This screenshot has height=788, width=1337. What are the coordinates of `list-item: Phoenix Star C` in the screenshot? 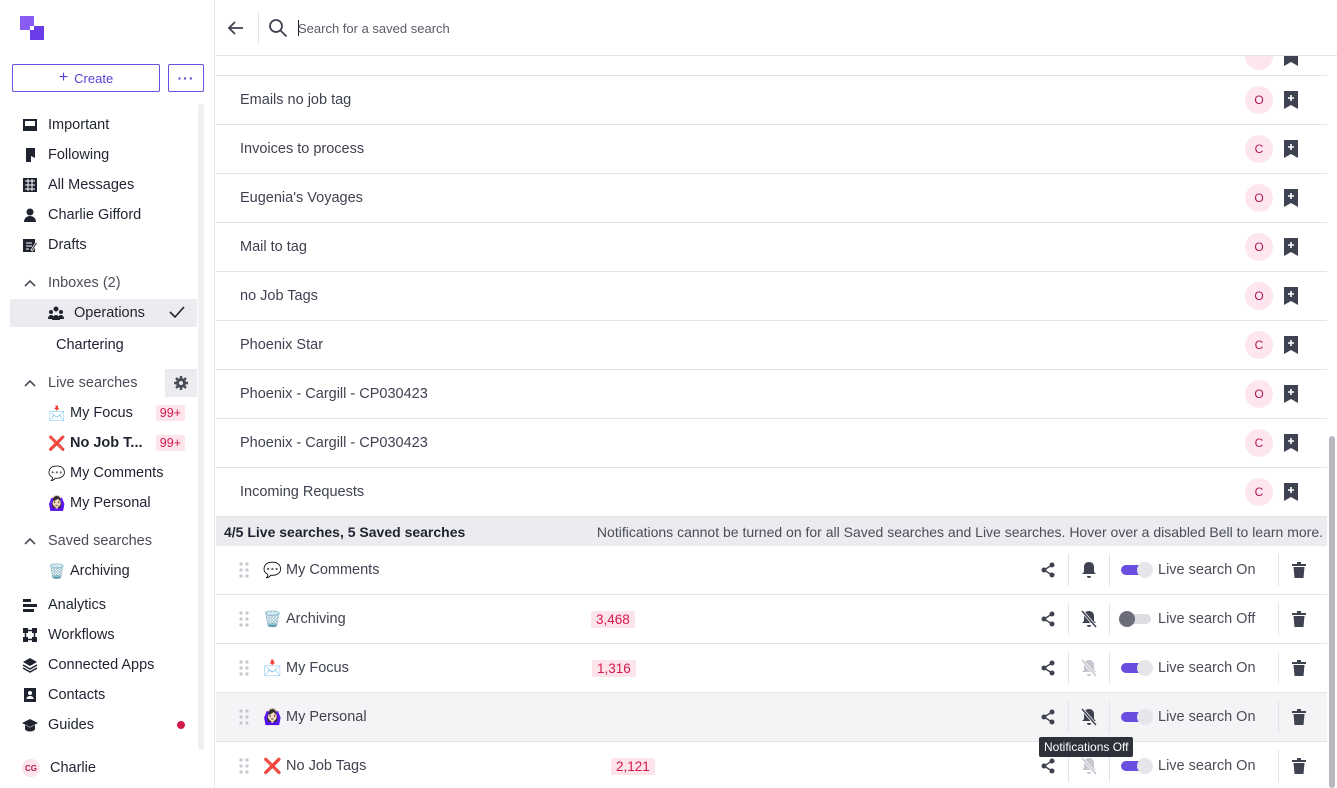 It's located at (771, 345).